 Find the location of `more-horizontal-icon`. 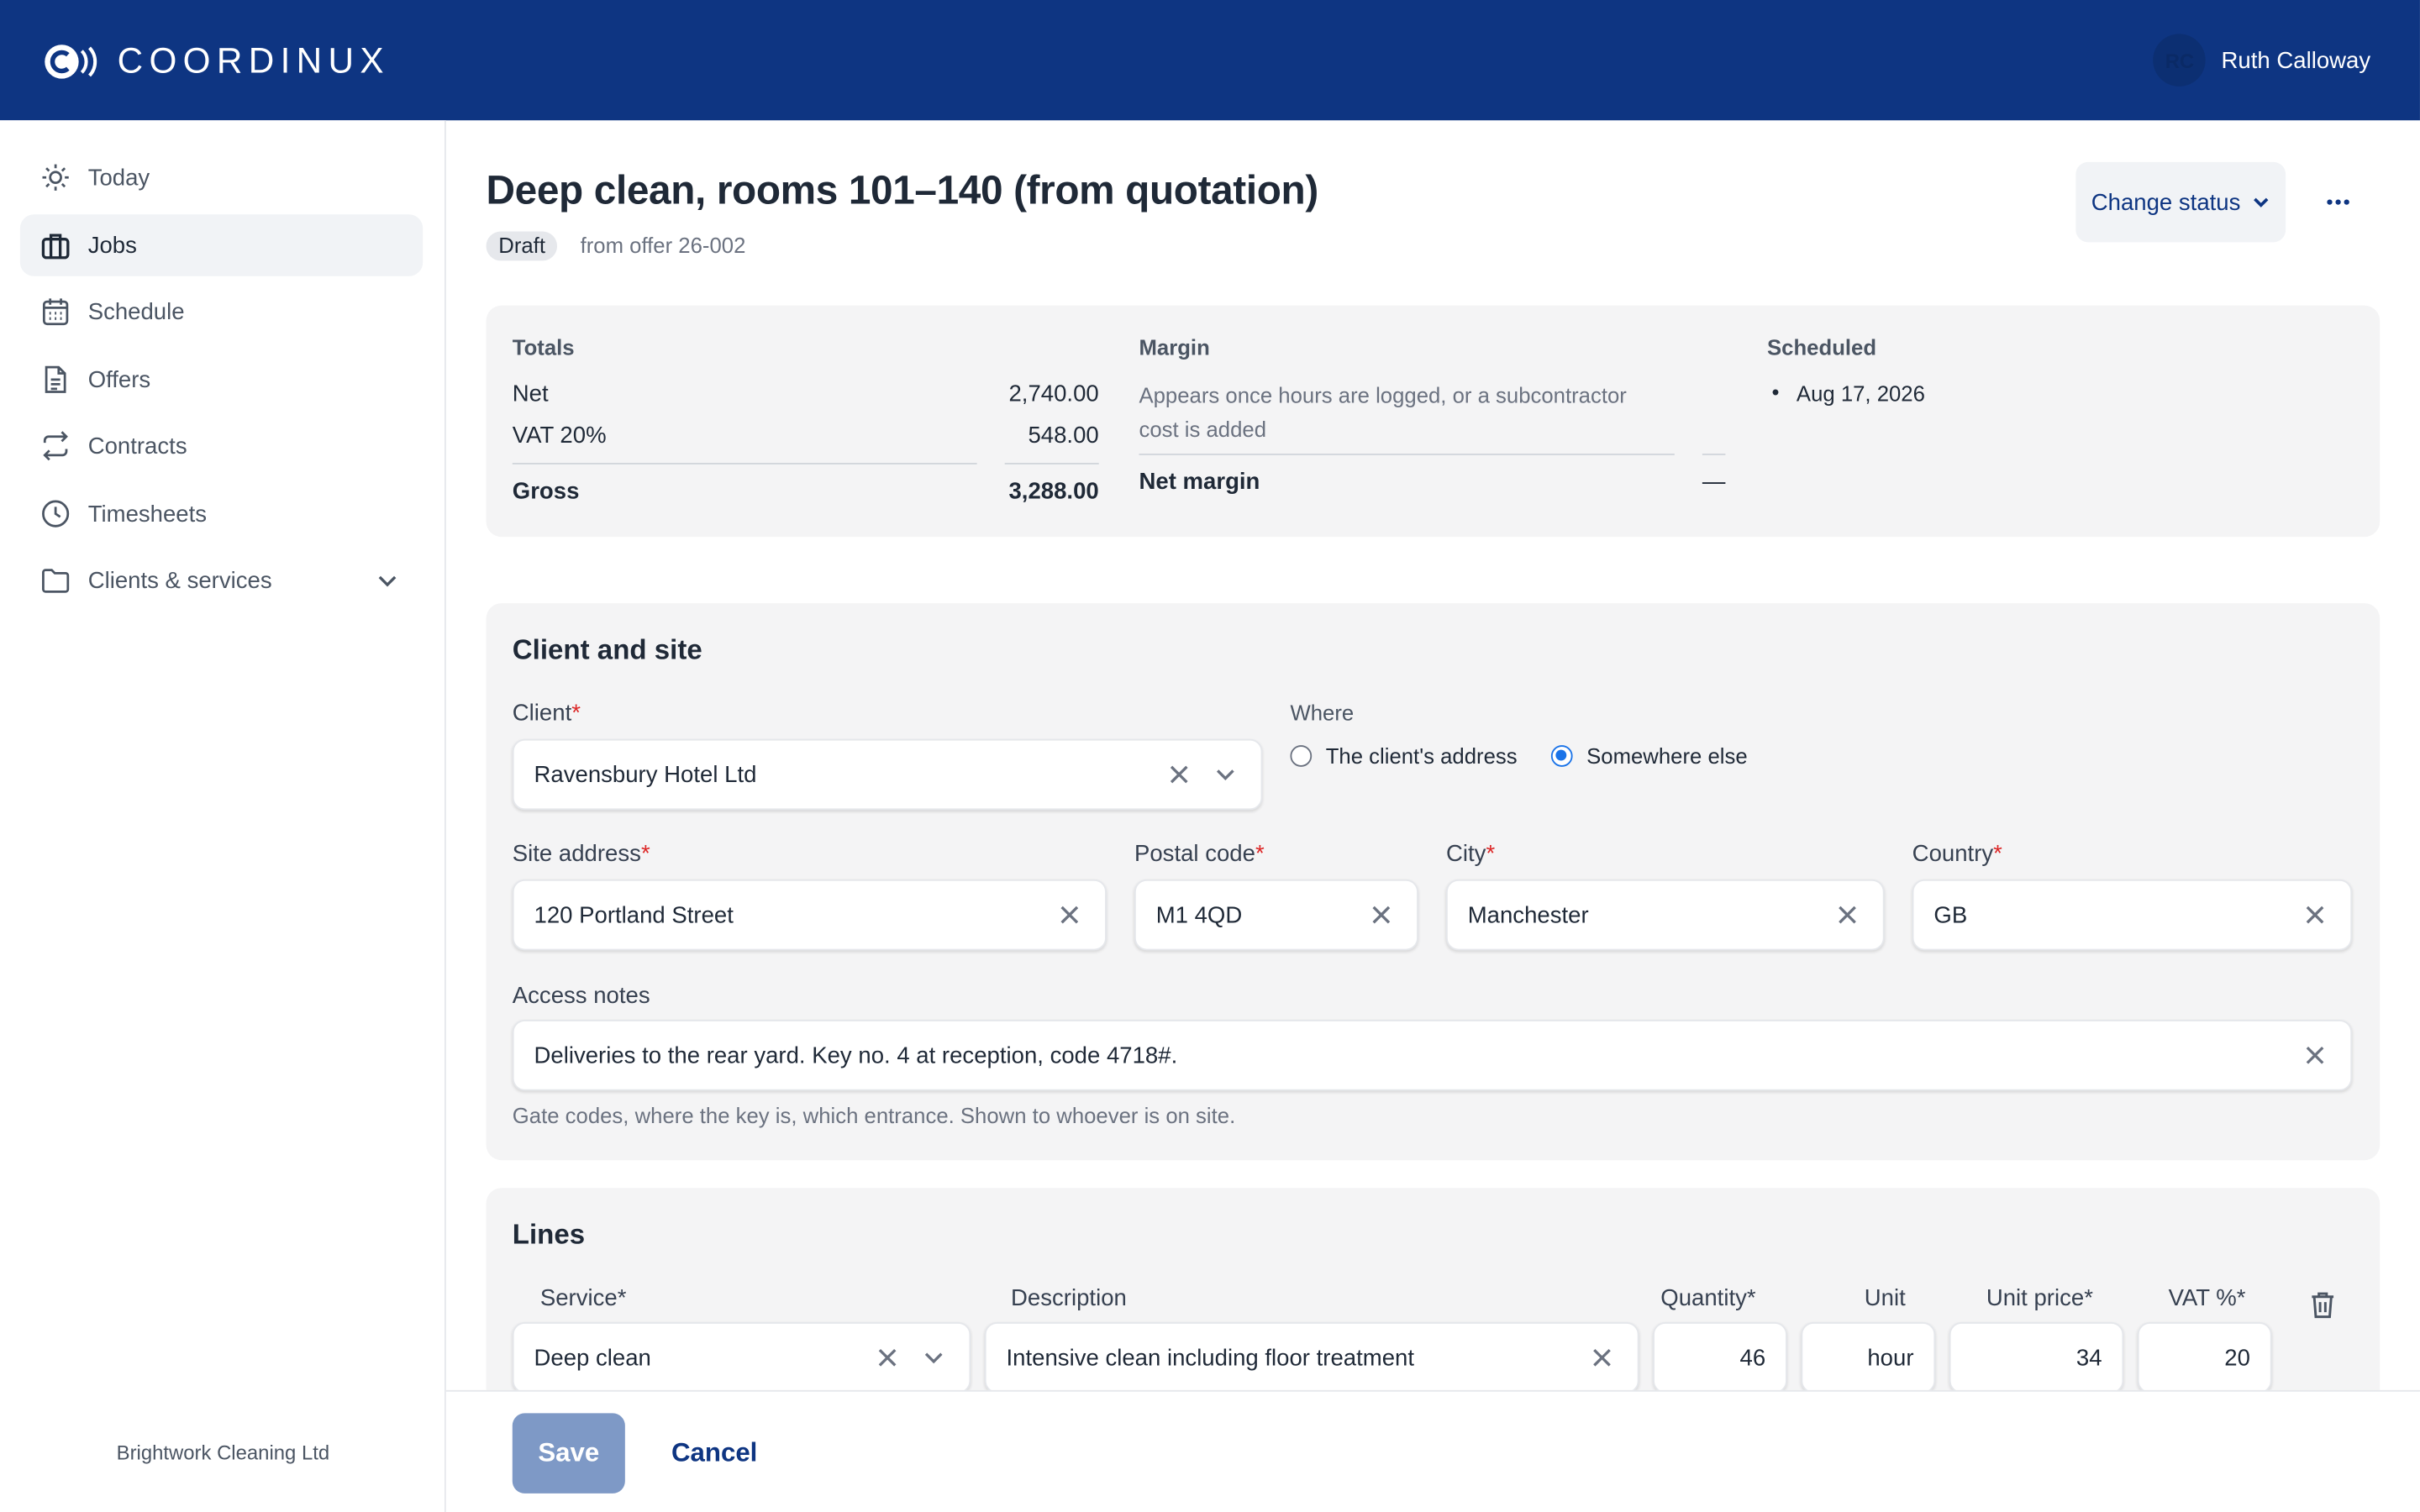

more-horizontal-icon is located at coordinates (2338, 202).